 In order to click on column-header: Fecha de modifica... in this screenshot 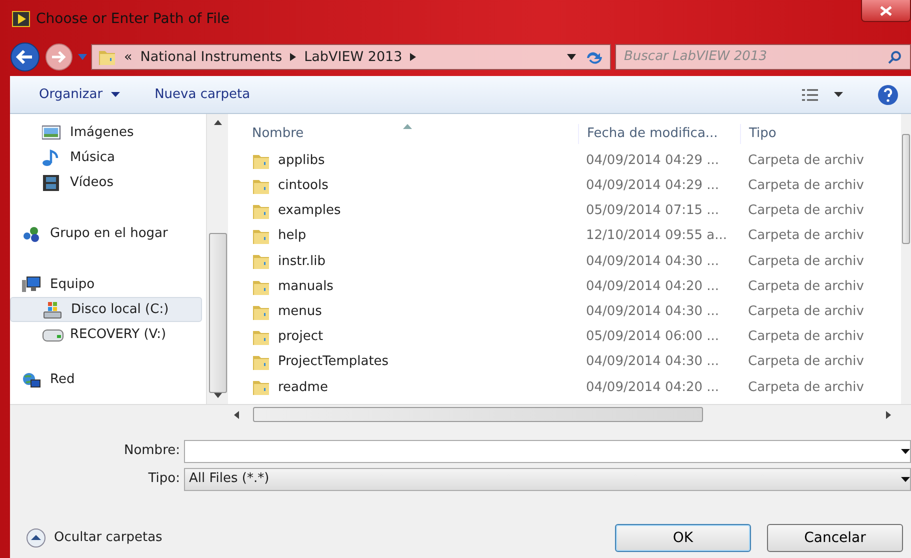, I will do `click(659, 134)`.